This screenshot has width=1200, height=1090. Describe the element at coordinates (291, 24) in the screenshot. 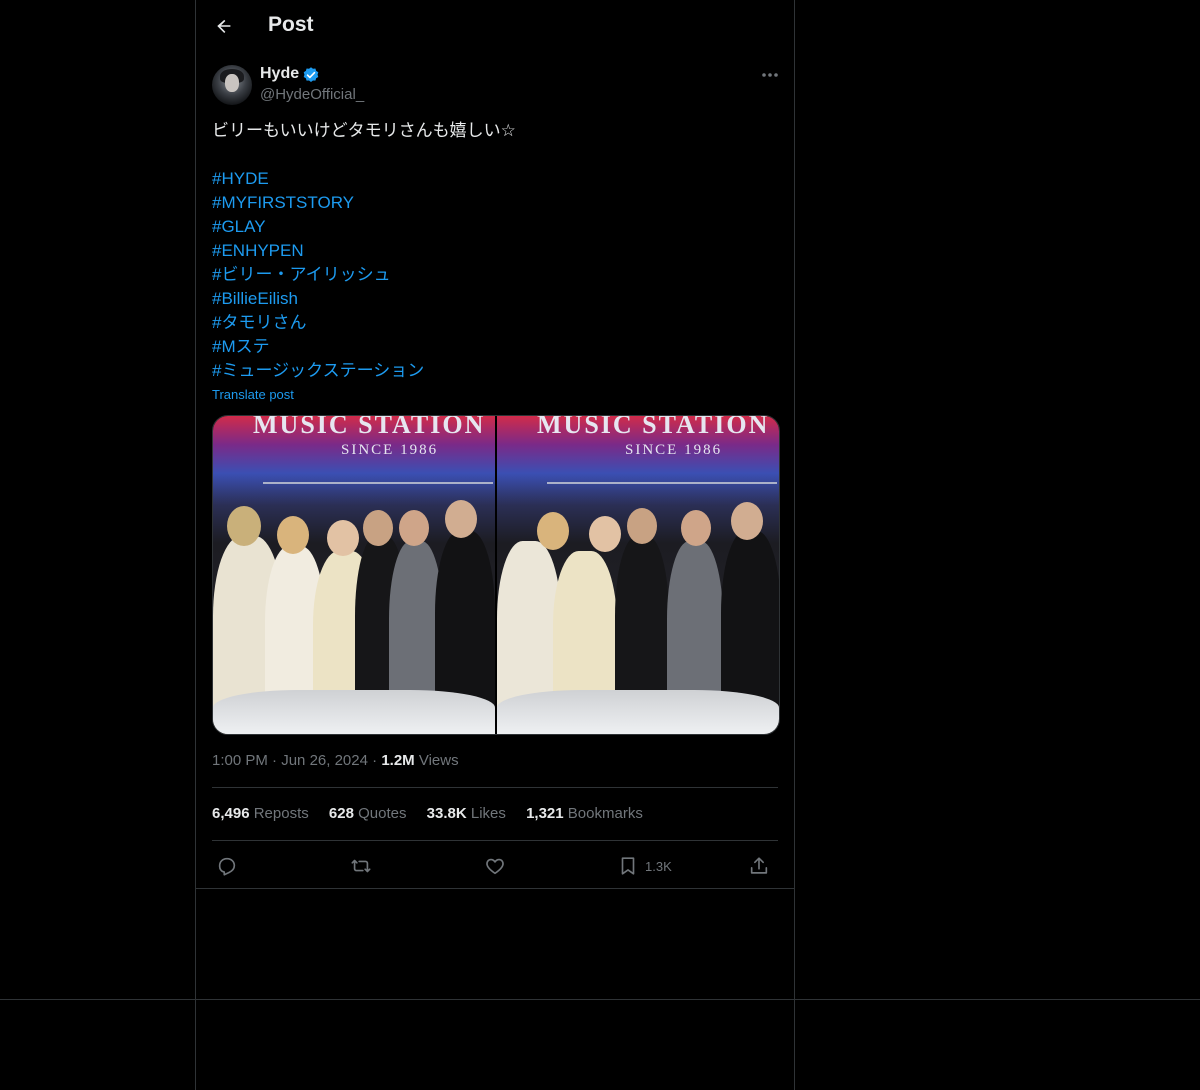

I see `page-title: Post` at that location.